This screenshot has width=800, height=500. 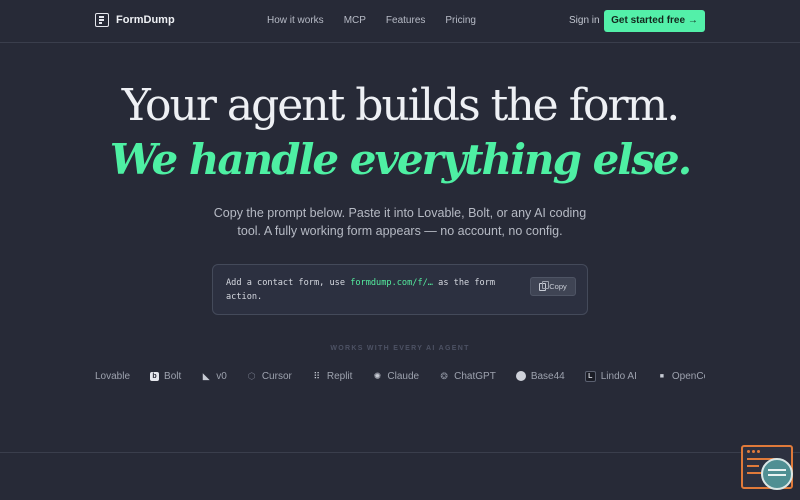 What do you see at coordinates (295, 20) in the screenshot?
I see `nav-link-how-it-works: How it works` at bounding box center [295, 20].